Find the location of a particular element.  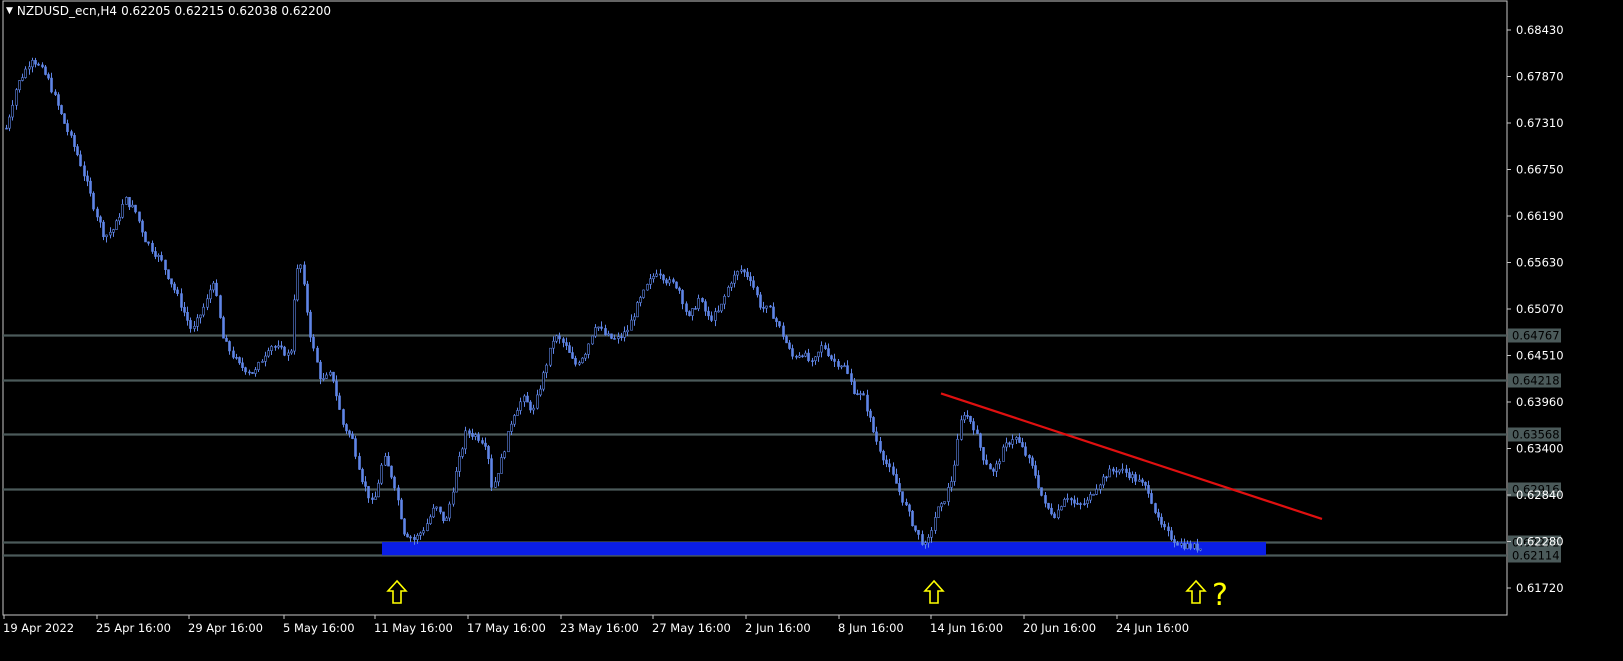

y-tick-label: 0.62840 is located at coordinates (1540, 495).